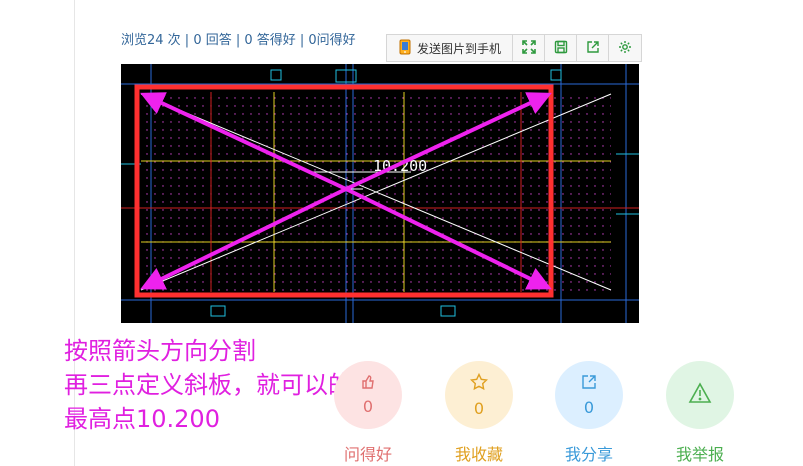 The height and width of the screenshot is (466, 803). I want to click on good-question-button: 0 问得好, so click(368, 413).